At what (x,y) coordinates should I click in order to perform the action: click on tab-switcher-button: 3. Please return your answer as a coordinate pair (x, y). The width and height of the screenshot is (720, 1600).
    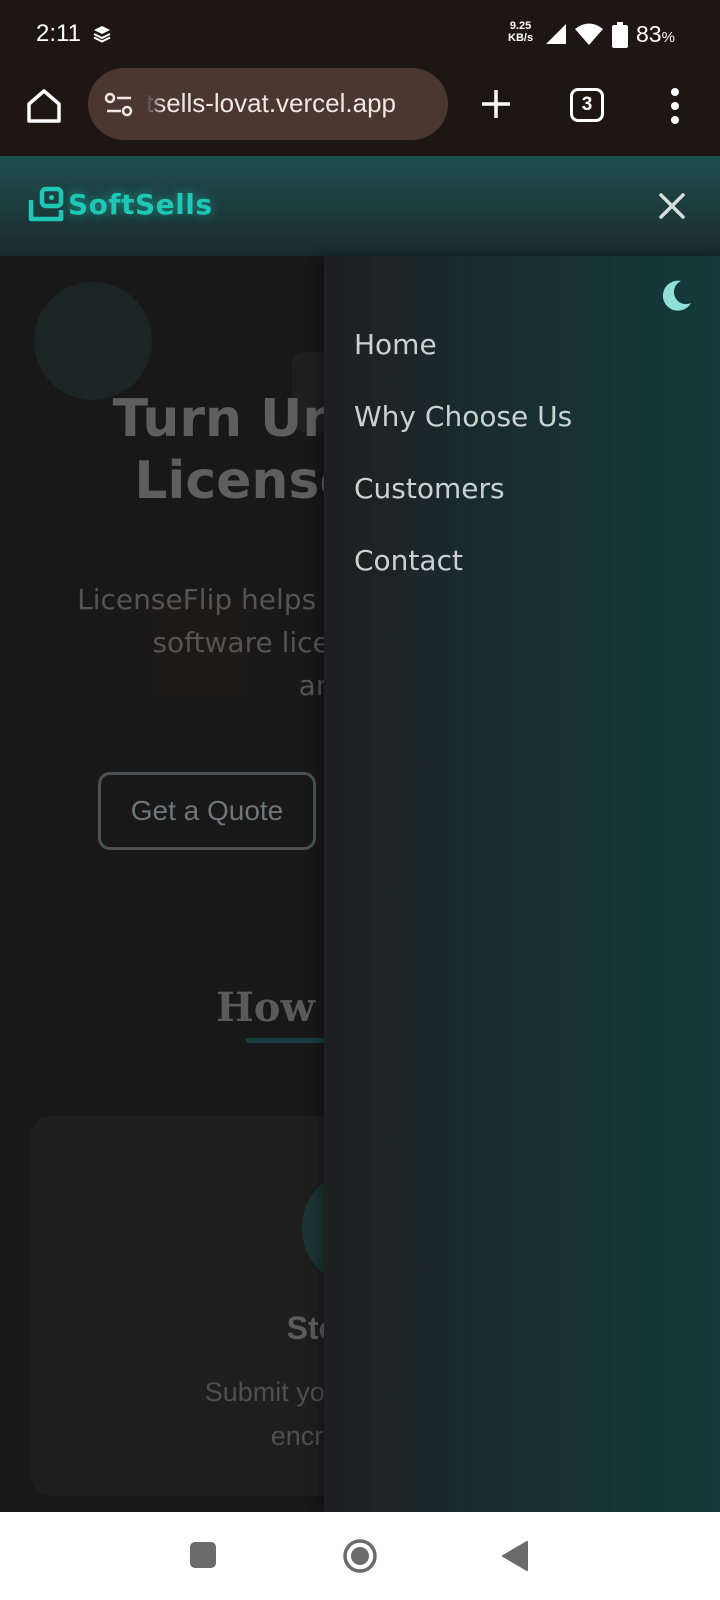
    Looking at the image, I should click on (587, 105).